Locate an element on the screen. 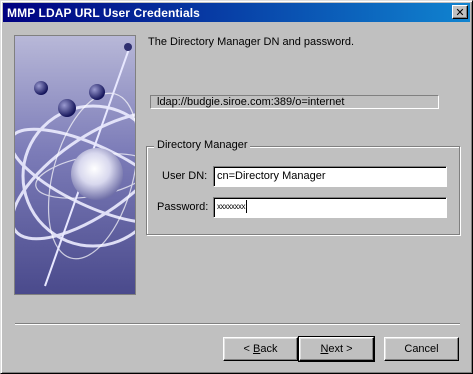 This screenshot has height=374, width=473. back-button-prefix: < is located at coordinates (248, 349).